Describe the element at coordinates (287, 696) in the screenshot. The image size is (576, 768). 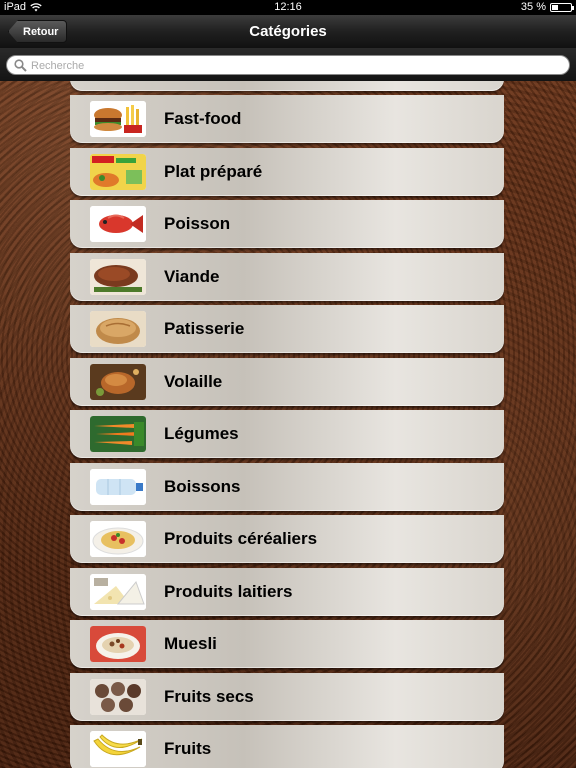
I see `category-row: Fruits secs` at that location.